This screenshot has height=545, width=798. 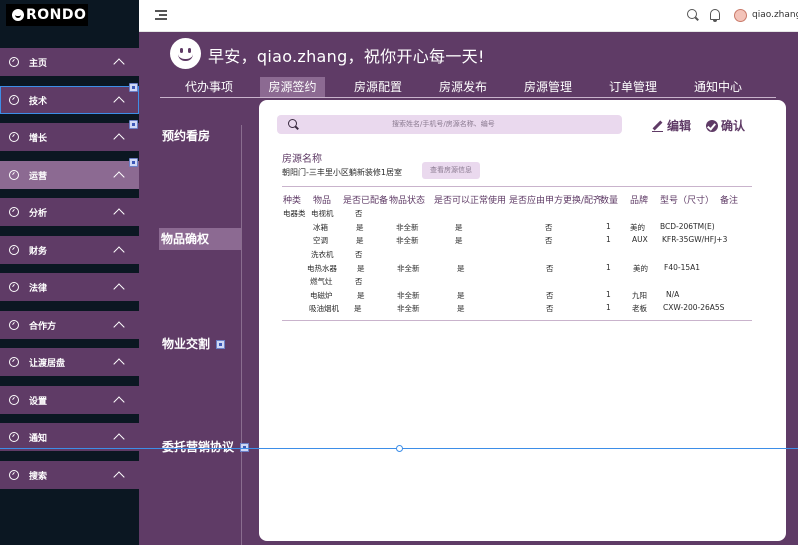 What do you see at coordinates (38, 251) in the screenshot?
I see `sidebar-item-label: 财务` at bounding box center [38, 251].